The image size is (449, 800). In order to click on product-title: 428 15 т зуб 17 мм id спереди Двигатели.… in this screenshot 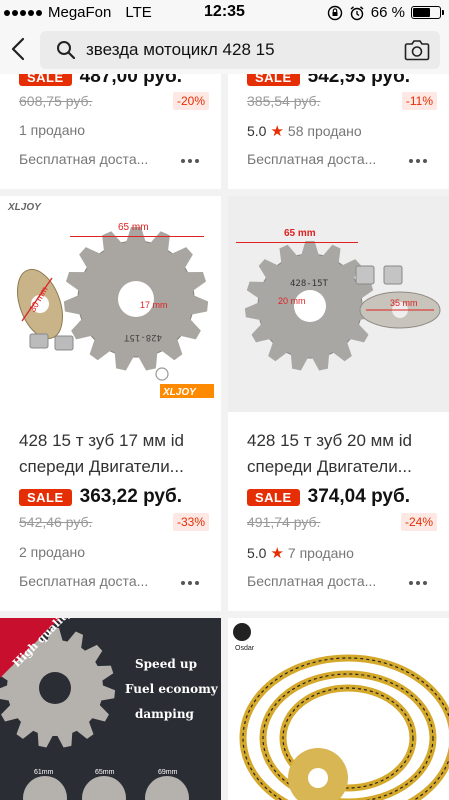, I will do `click(101, 453)`.